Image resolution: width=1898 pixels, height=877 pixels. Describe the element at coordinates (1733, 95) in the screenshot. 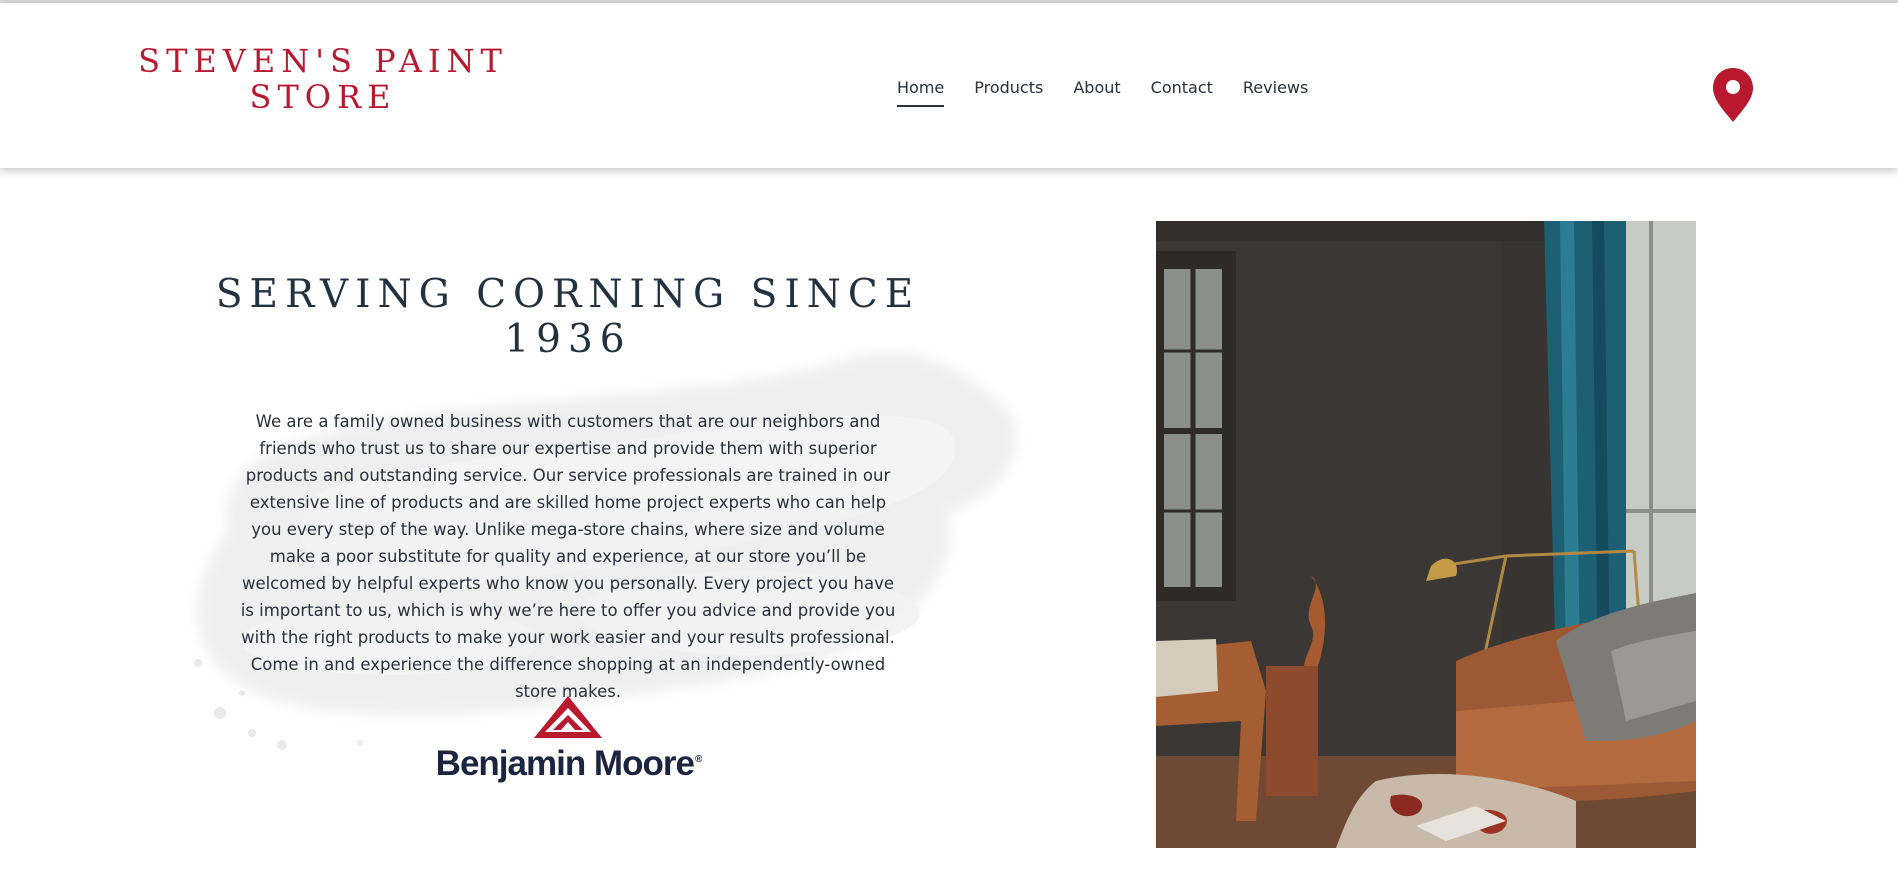

I see `map-pin-icon` at that location.